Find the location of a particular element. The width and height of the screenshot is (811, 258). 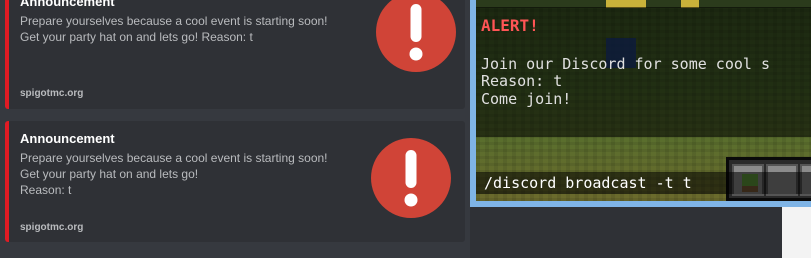

chat-message-line: Come join! is located at coordinates (526, 99).